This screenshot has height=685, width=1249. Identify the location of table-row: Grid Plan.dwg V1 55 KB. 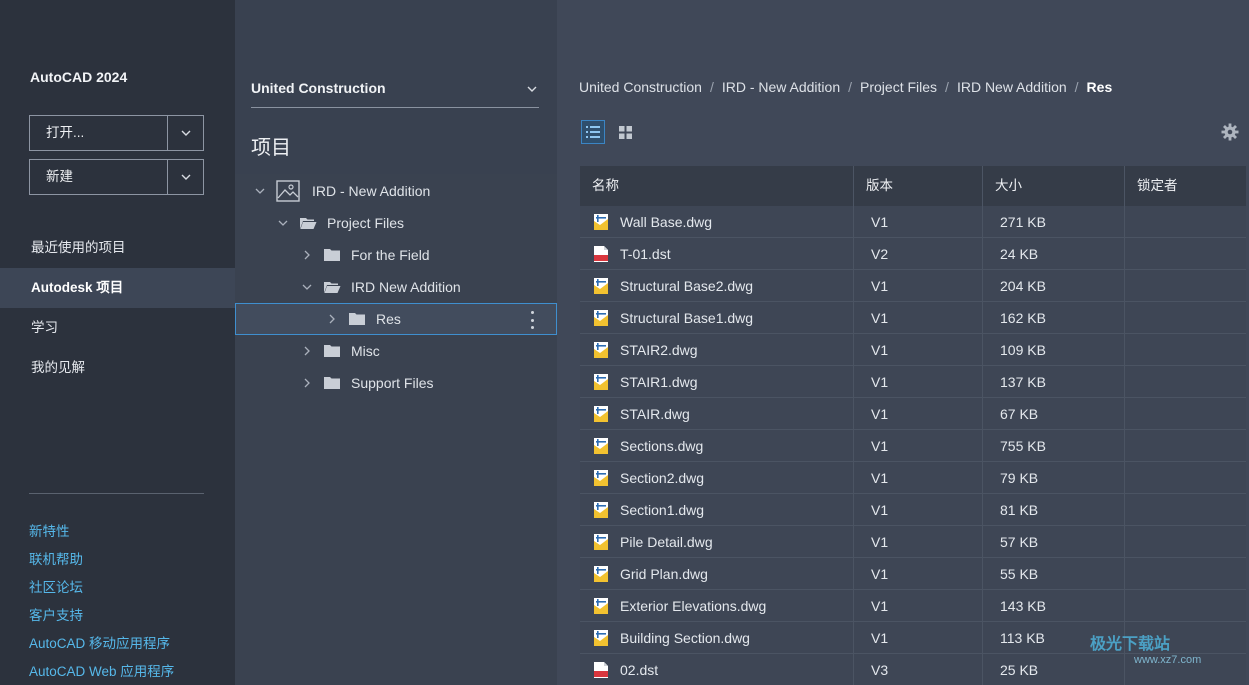
(913, 574).